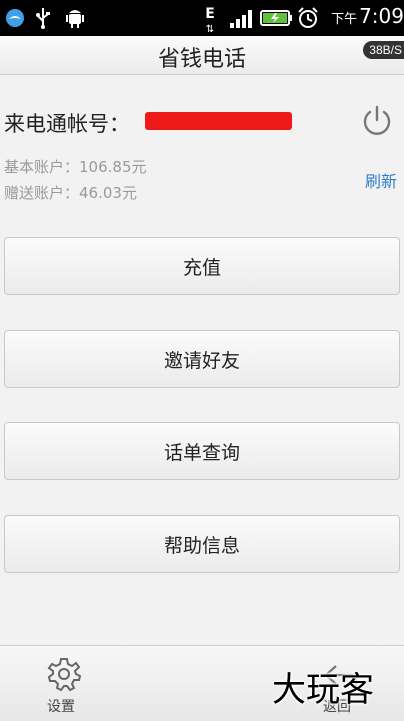 The height and width of the screenshot is (721, 404). What do you see at coordinates (377, 121) in the screenshot?
I see `power-icon` at bounding box center [377, 121].